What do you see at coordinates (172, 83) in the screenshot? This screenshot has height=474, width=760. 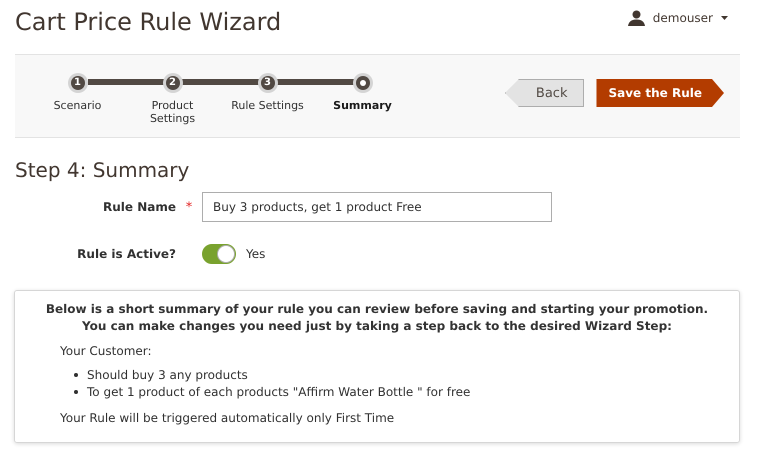 I see `step-marker: 2` at bounding box center [172, 83].